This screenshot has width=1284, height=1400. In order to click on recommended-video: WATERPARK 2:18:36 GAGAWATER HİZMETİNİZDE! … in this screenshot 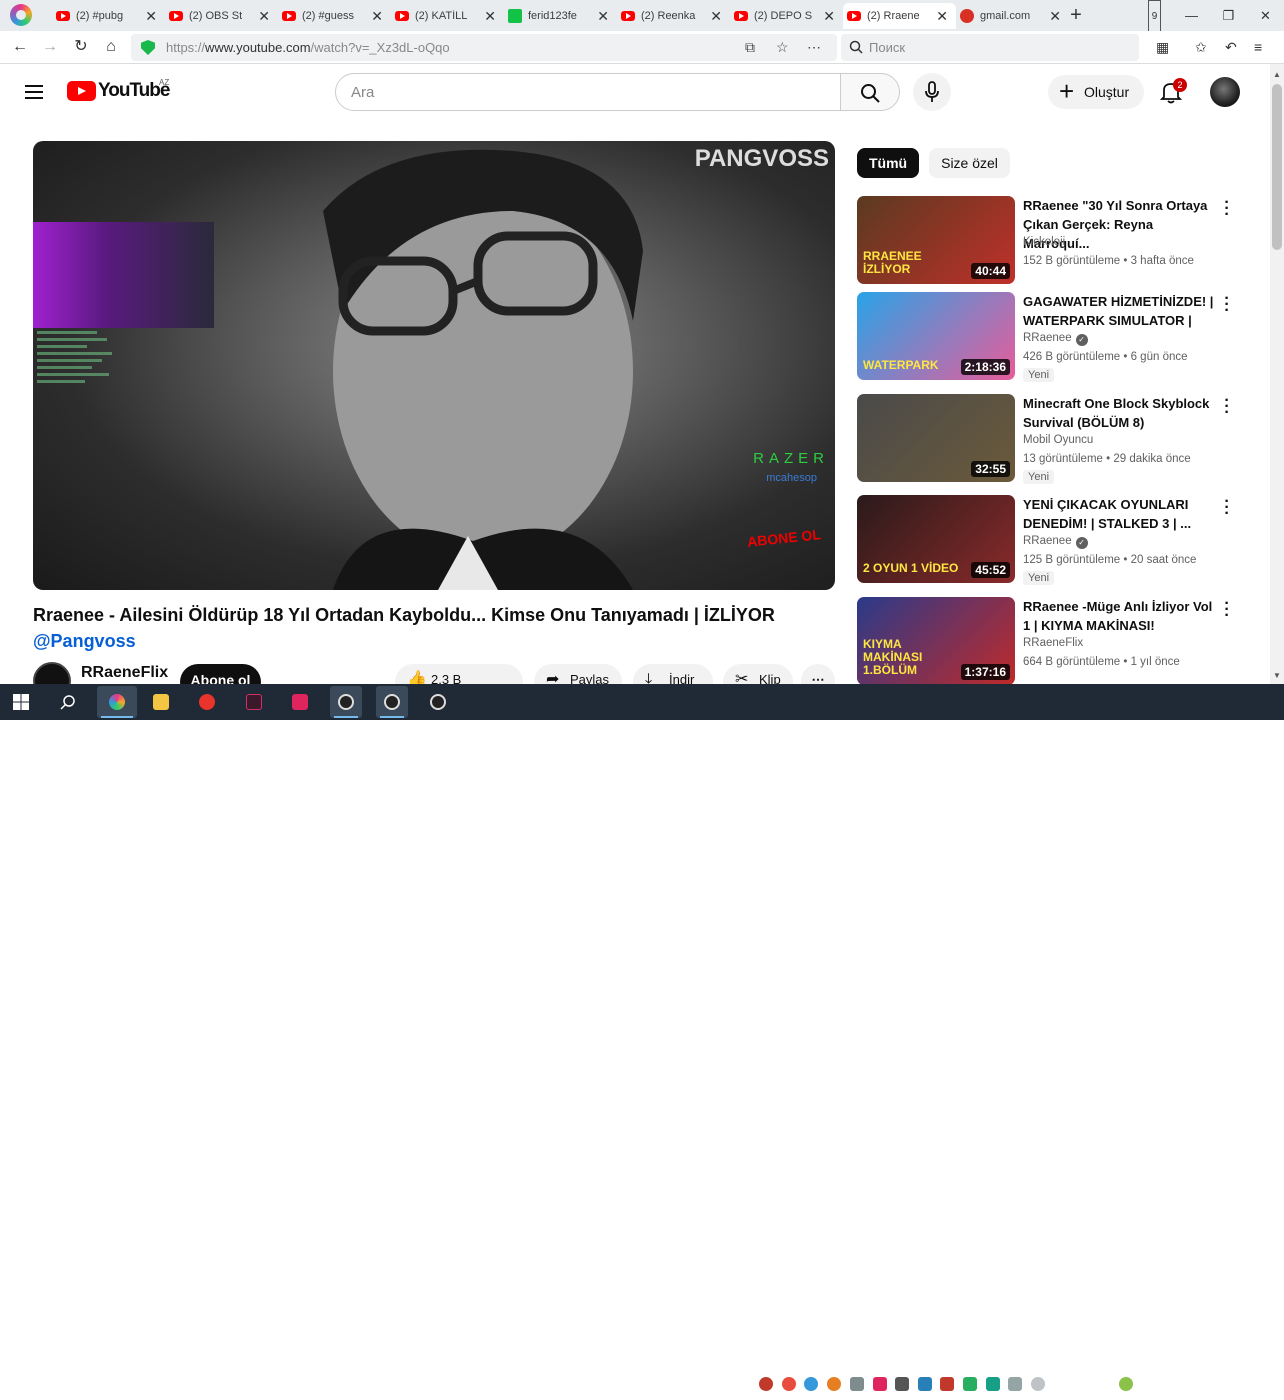, I will do `click(1057, 336)`.